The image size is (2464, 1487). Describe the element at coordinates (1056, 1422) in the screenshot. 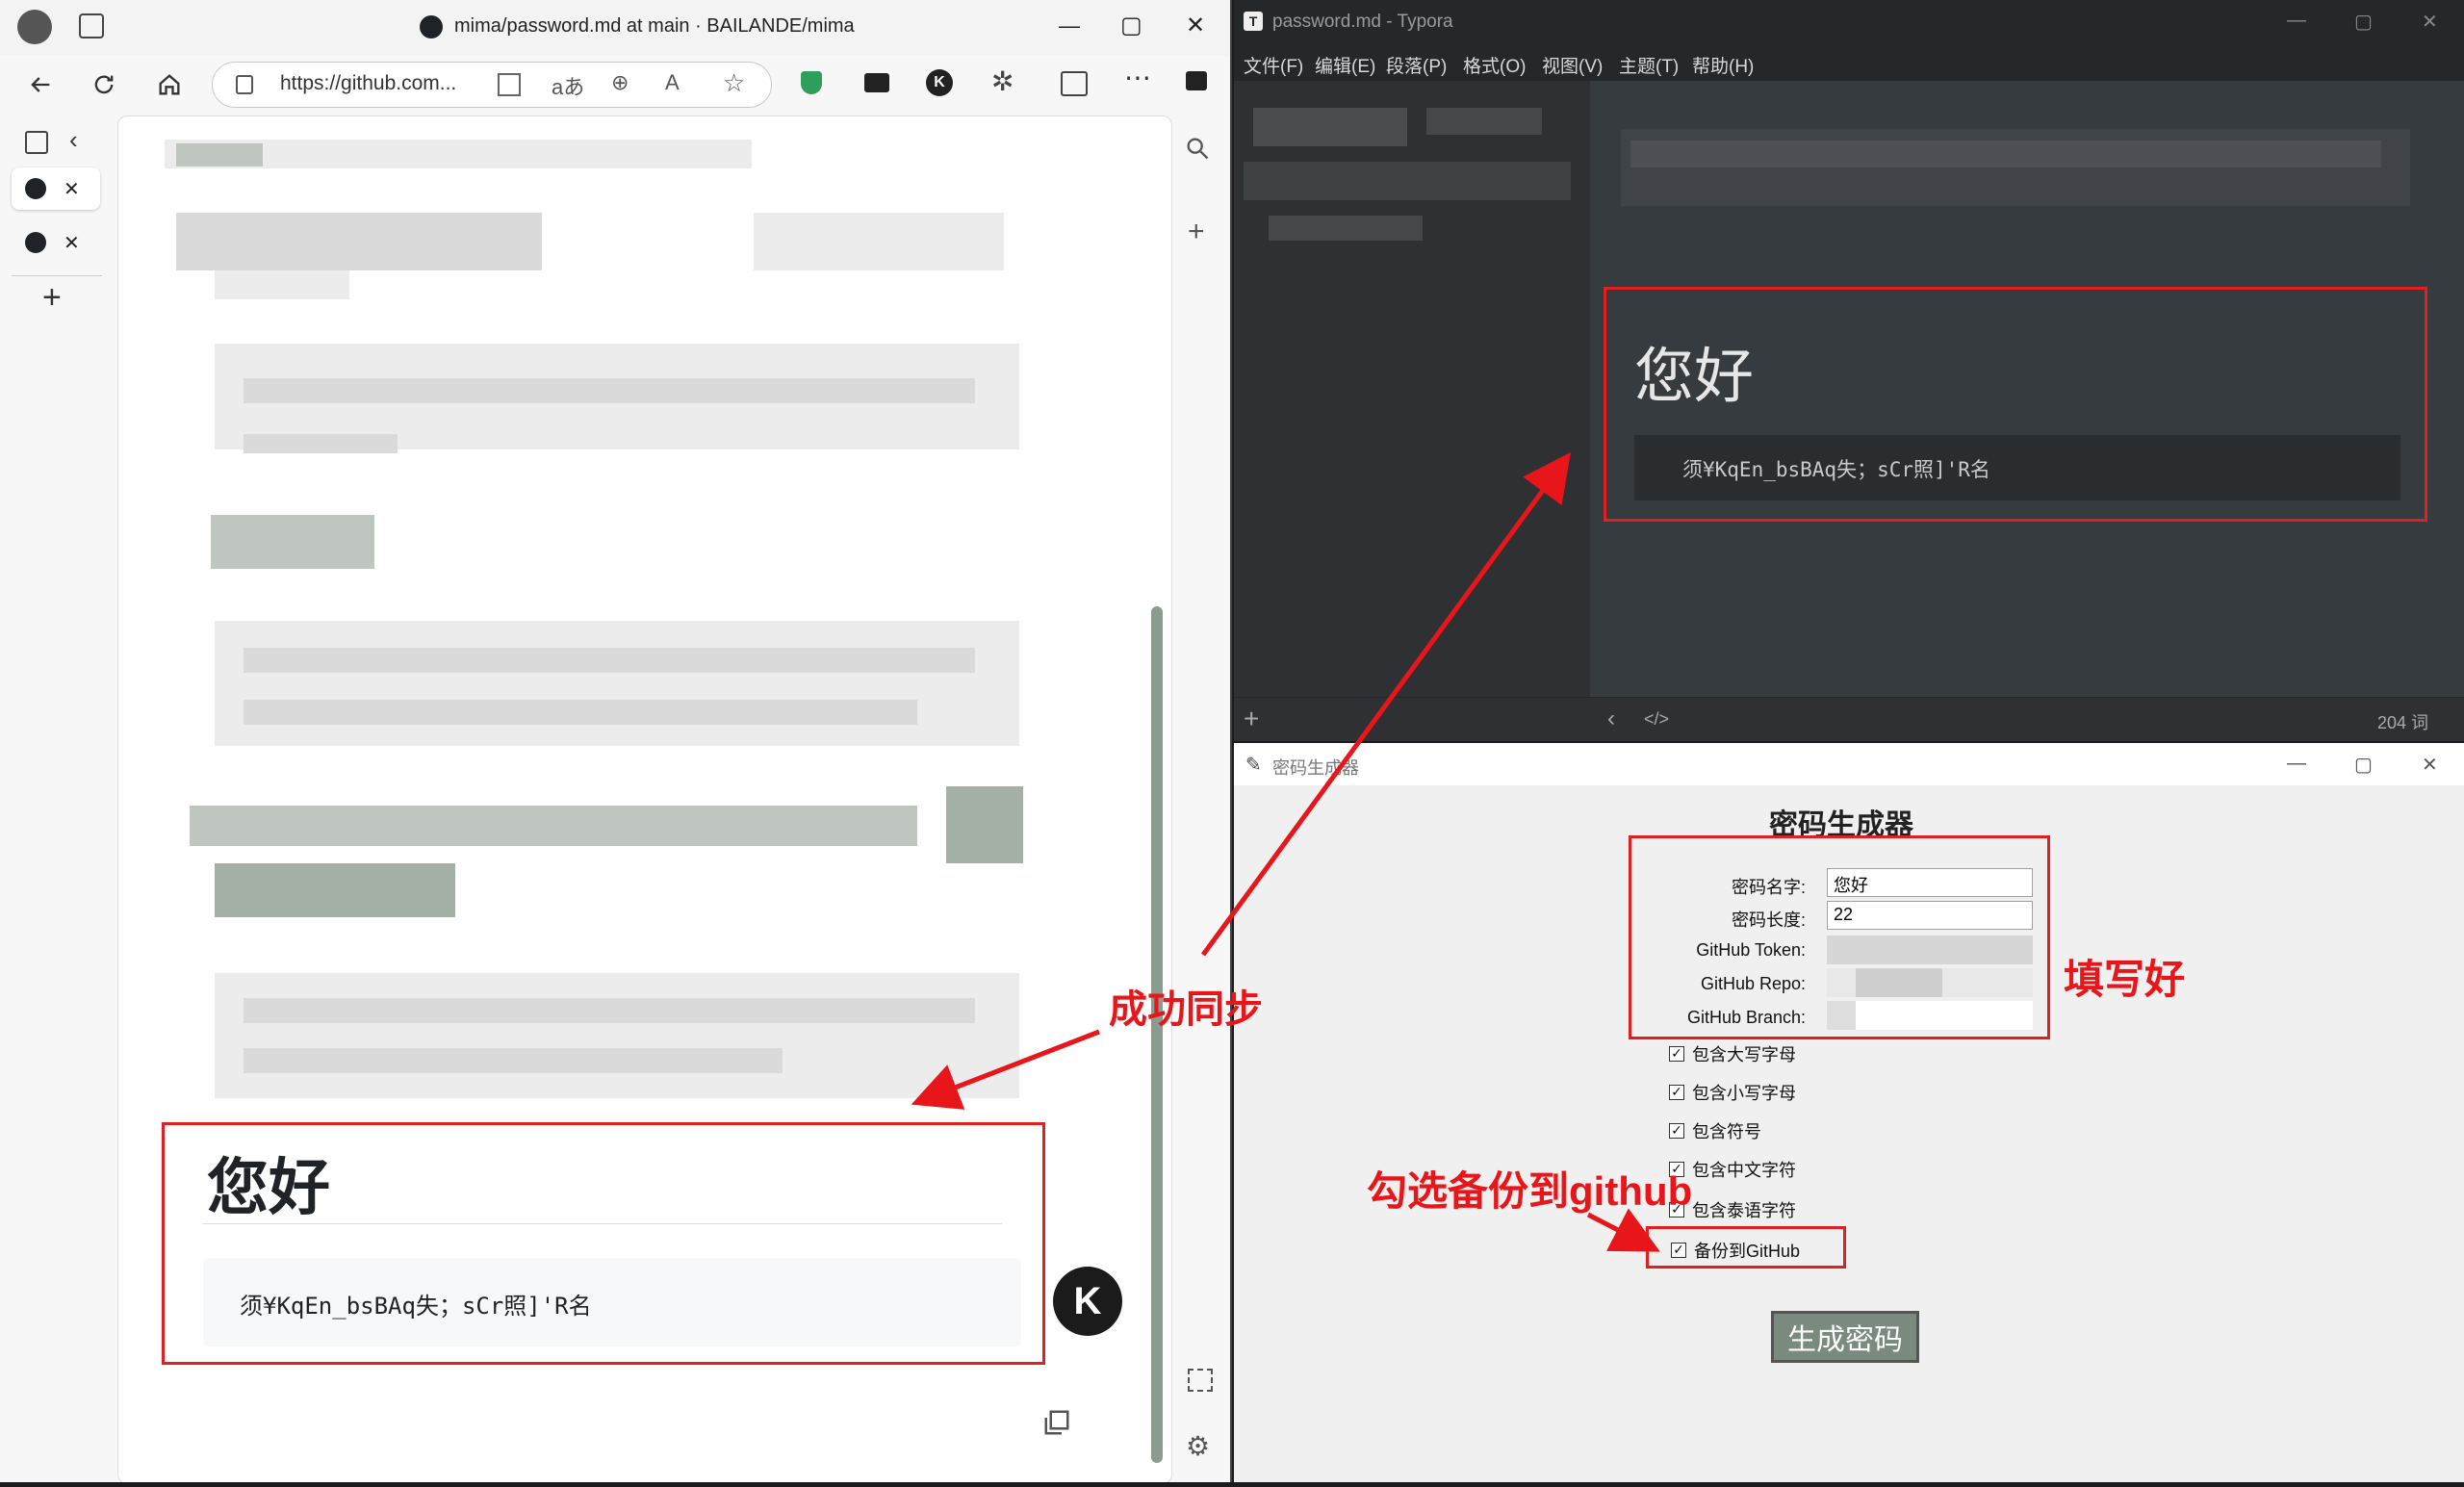

I see `copy-icon` at that location.